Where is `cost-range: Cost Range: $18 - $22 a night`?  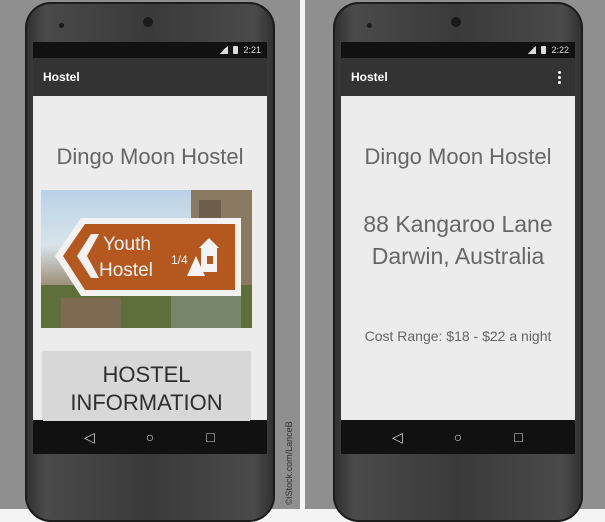 cost-range: Cost Range: $18 - $22 a night is located at coordinates (458, 336).